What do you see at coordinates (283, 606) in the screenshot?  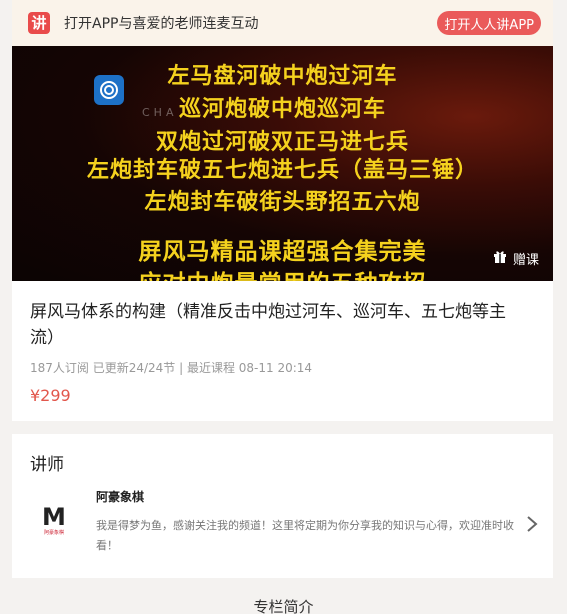 I see `column-intro-heading: 专栏简介` at bounding box center [283, 606].